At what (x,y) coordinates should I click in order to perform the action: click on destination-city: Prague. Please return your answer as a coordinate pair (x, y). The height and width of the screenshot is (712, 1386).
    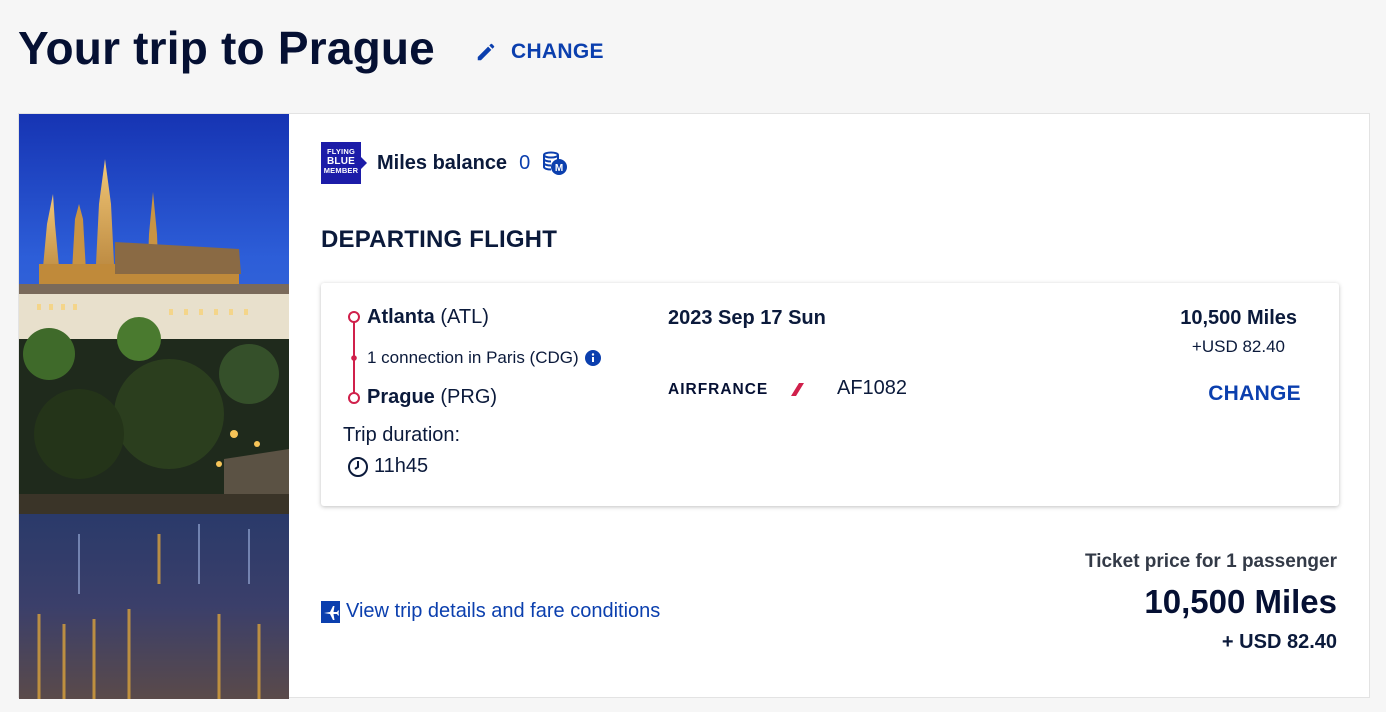
    Looking at the image, I should click on (401, 397).